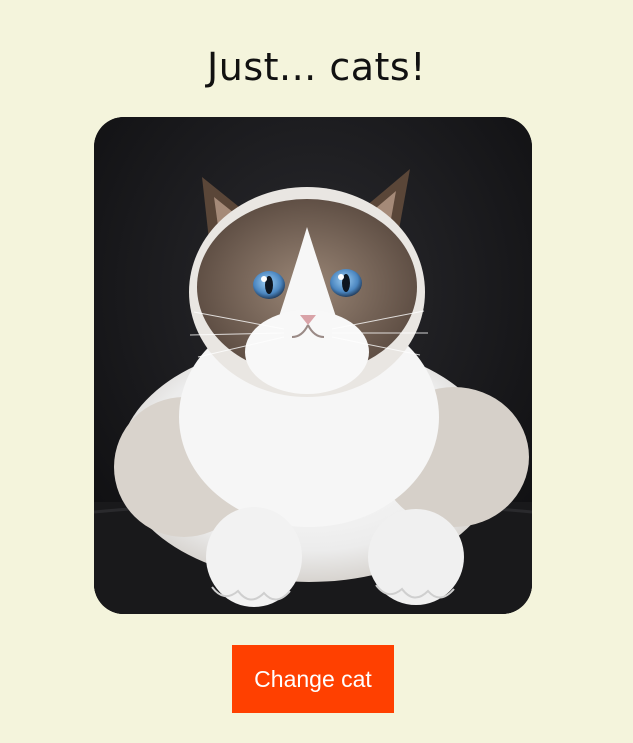  I want to click on page-title: Just... cats!, so click(316, 67).